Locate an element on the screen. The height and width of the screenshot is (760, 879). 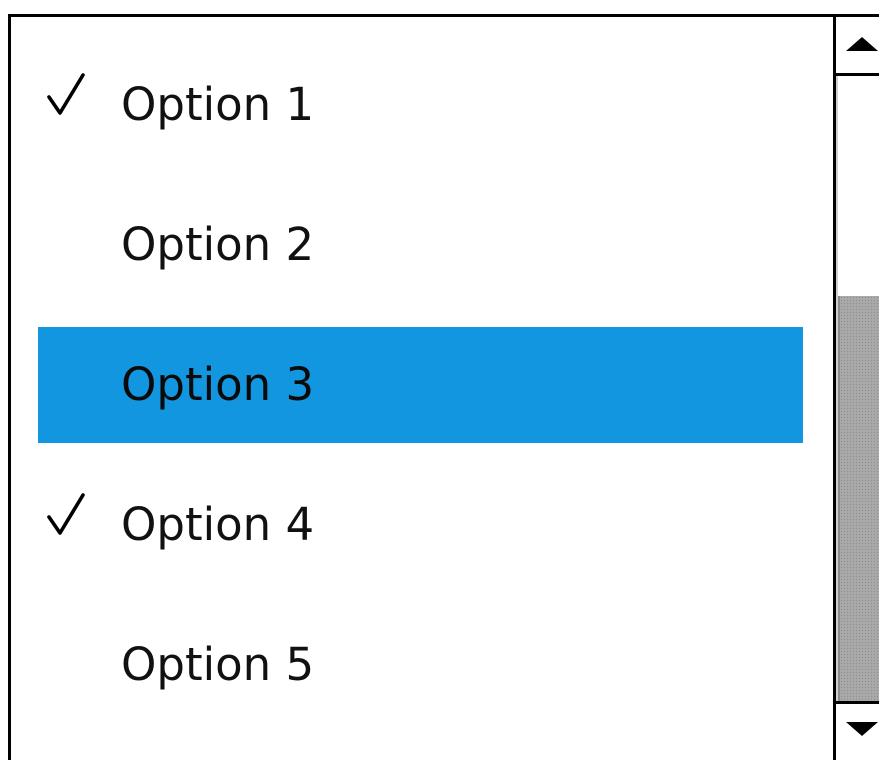
vertical-scrollbar is located at coordinates (856, 388).